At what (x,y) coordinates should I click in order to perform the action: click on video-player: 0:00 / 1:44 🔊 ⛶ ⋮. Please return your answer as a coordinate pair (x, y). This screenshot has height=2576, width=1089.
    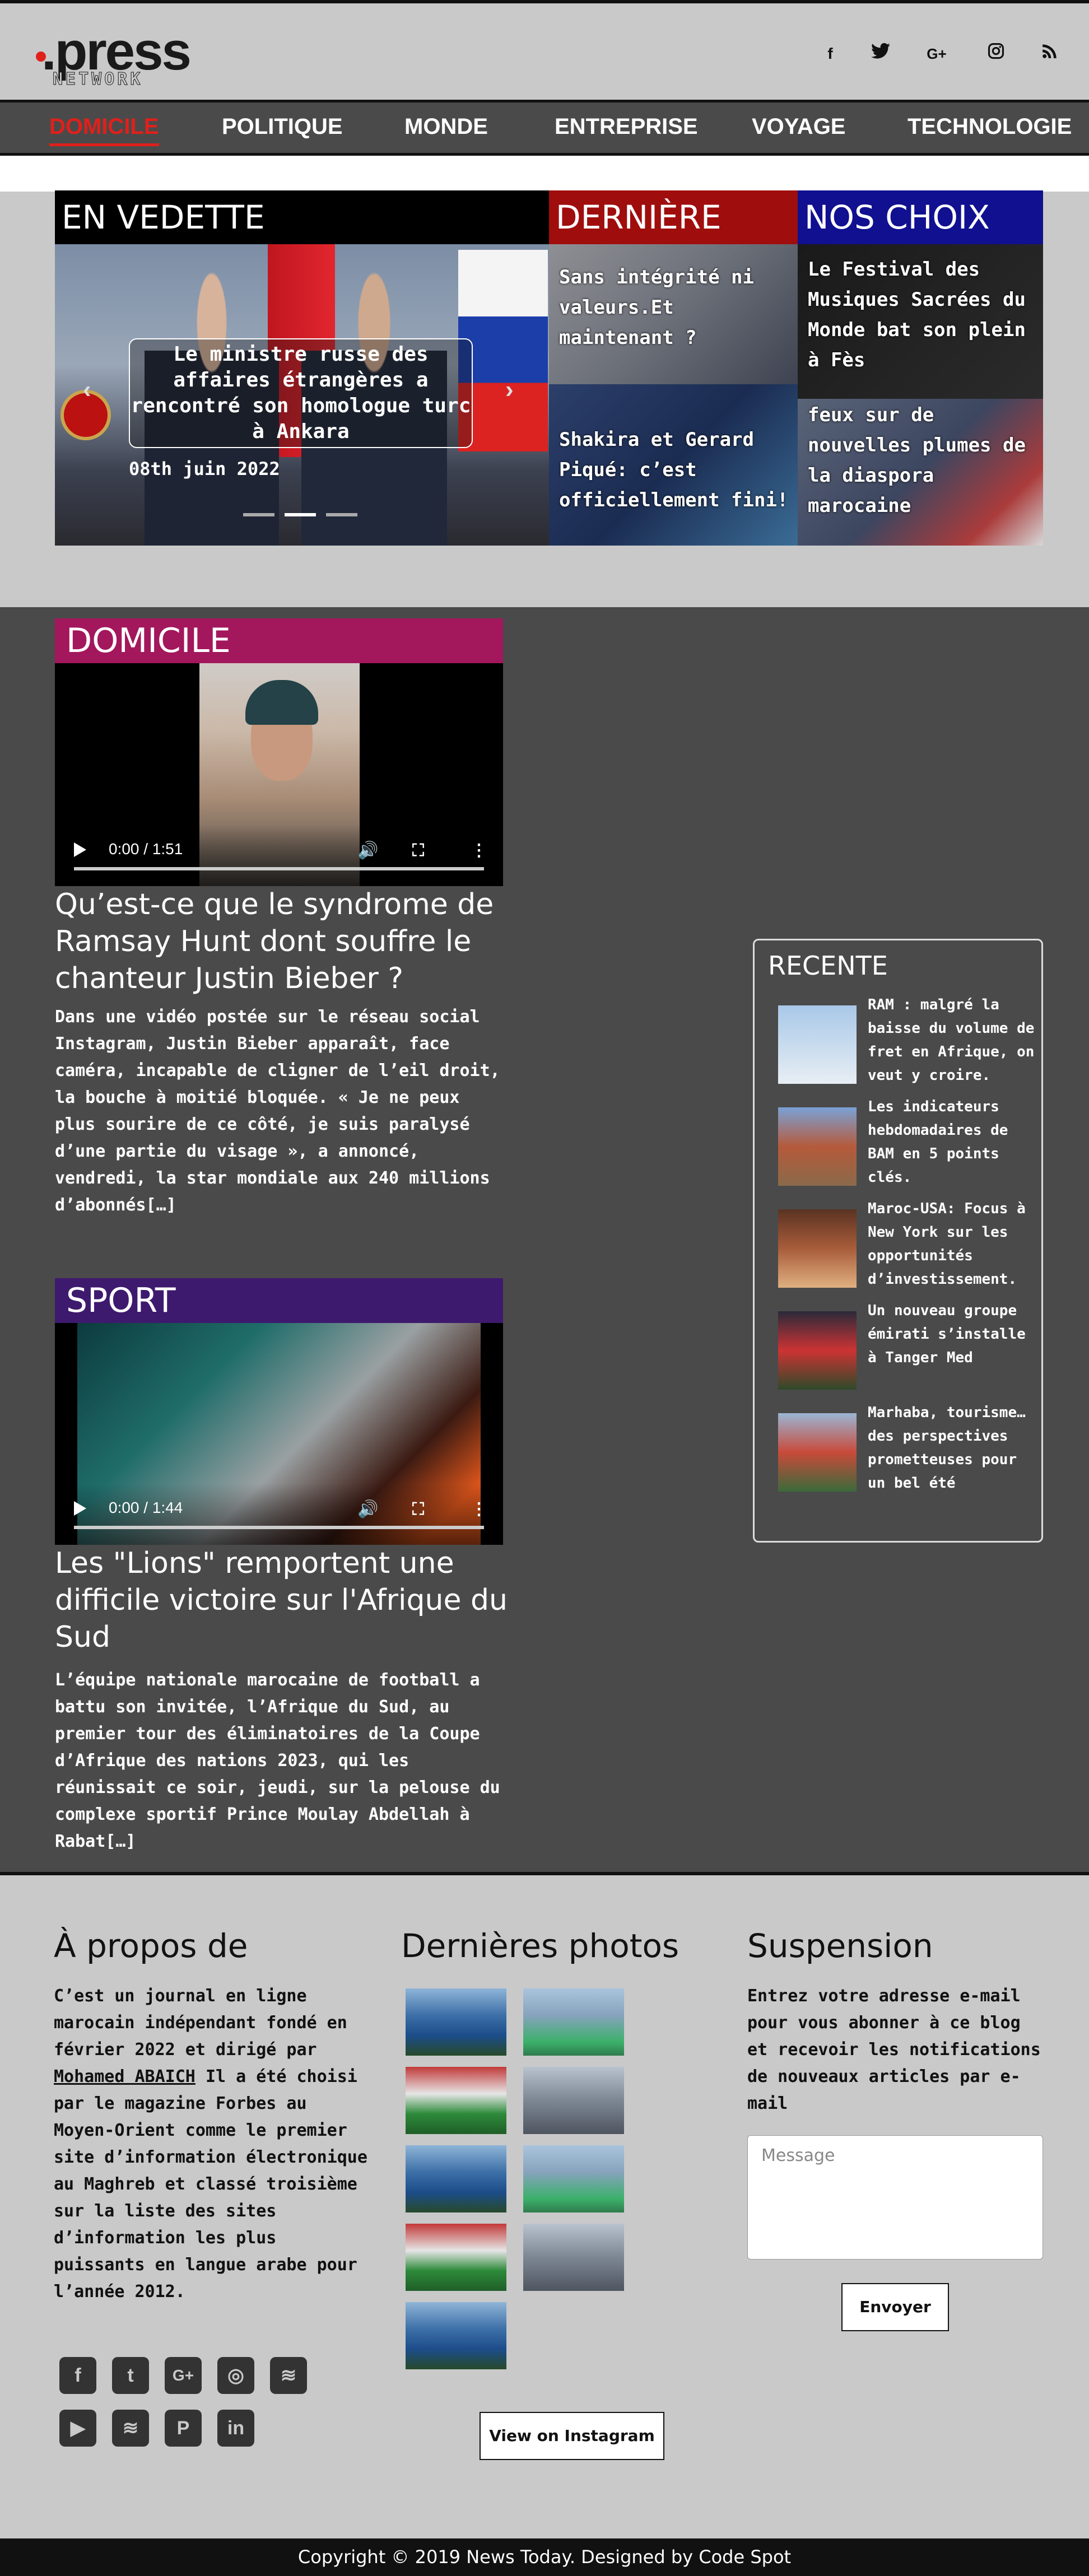
    Looking at the image, I should click on (279, 1434).